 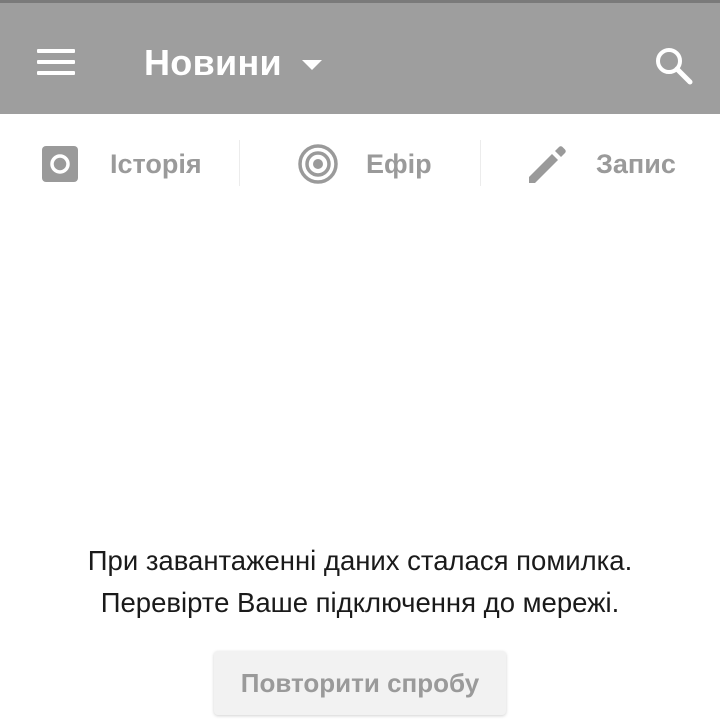 I want to click on tab-post: Запис, so click(x=601, y=164).